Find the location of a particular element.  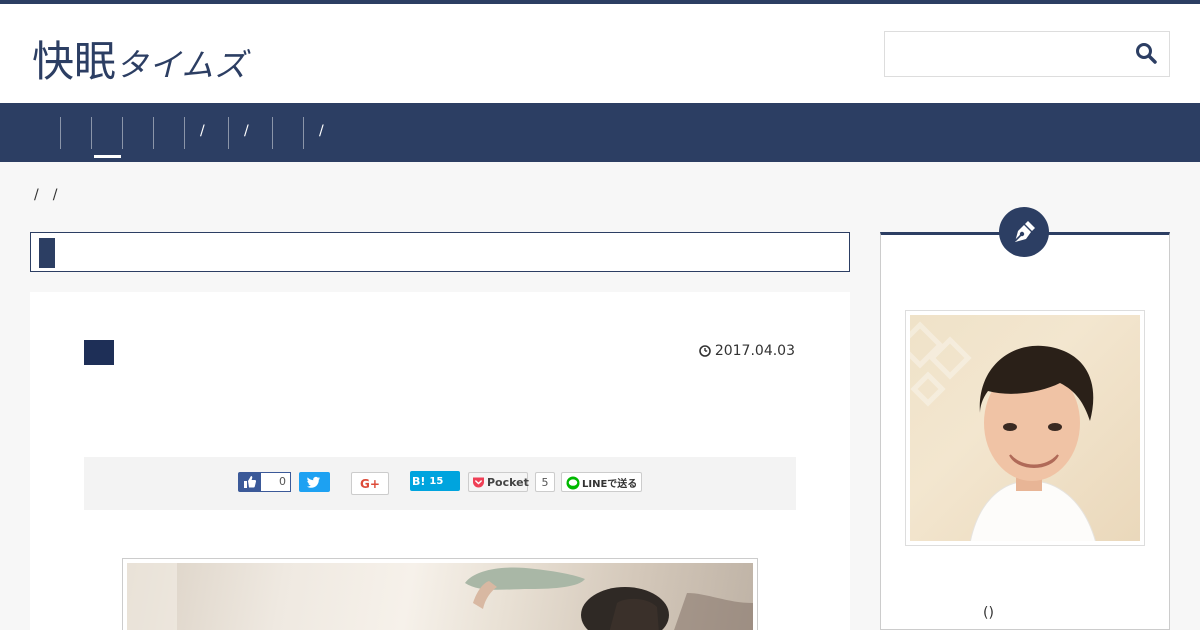

nav-active-indicator is located at coordinates (107, 156).